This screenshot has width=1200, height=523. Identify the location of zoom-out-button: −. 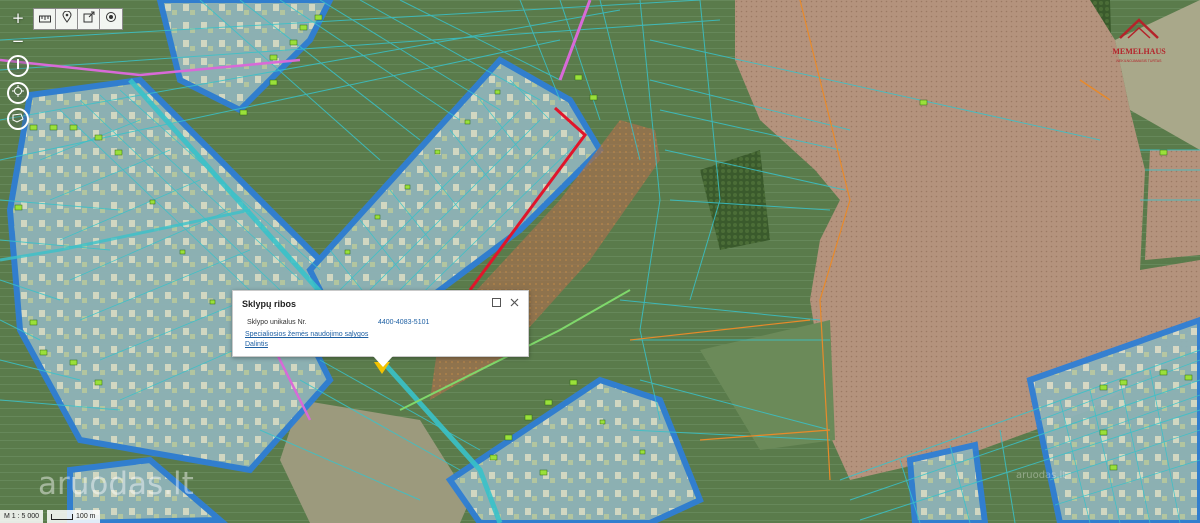
(18, 41).